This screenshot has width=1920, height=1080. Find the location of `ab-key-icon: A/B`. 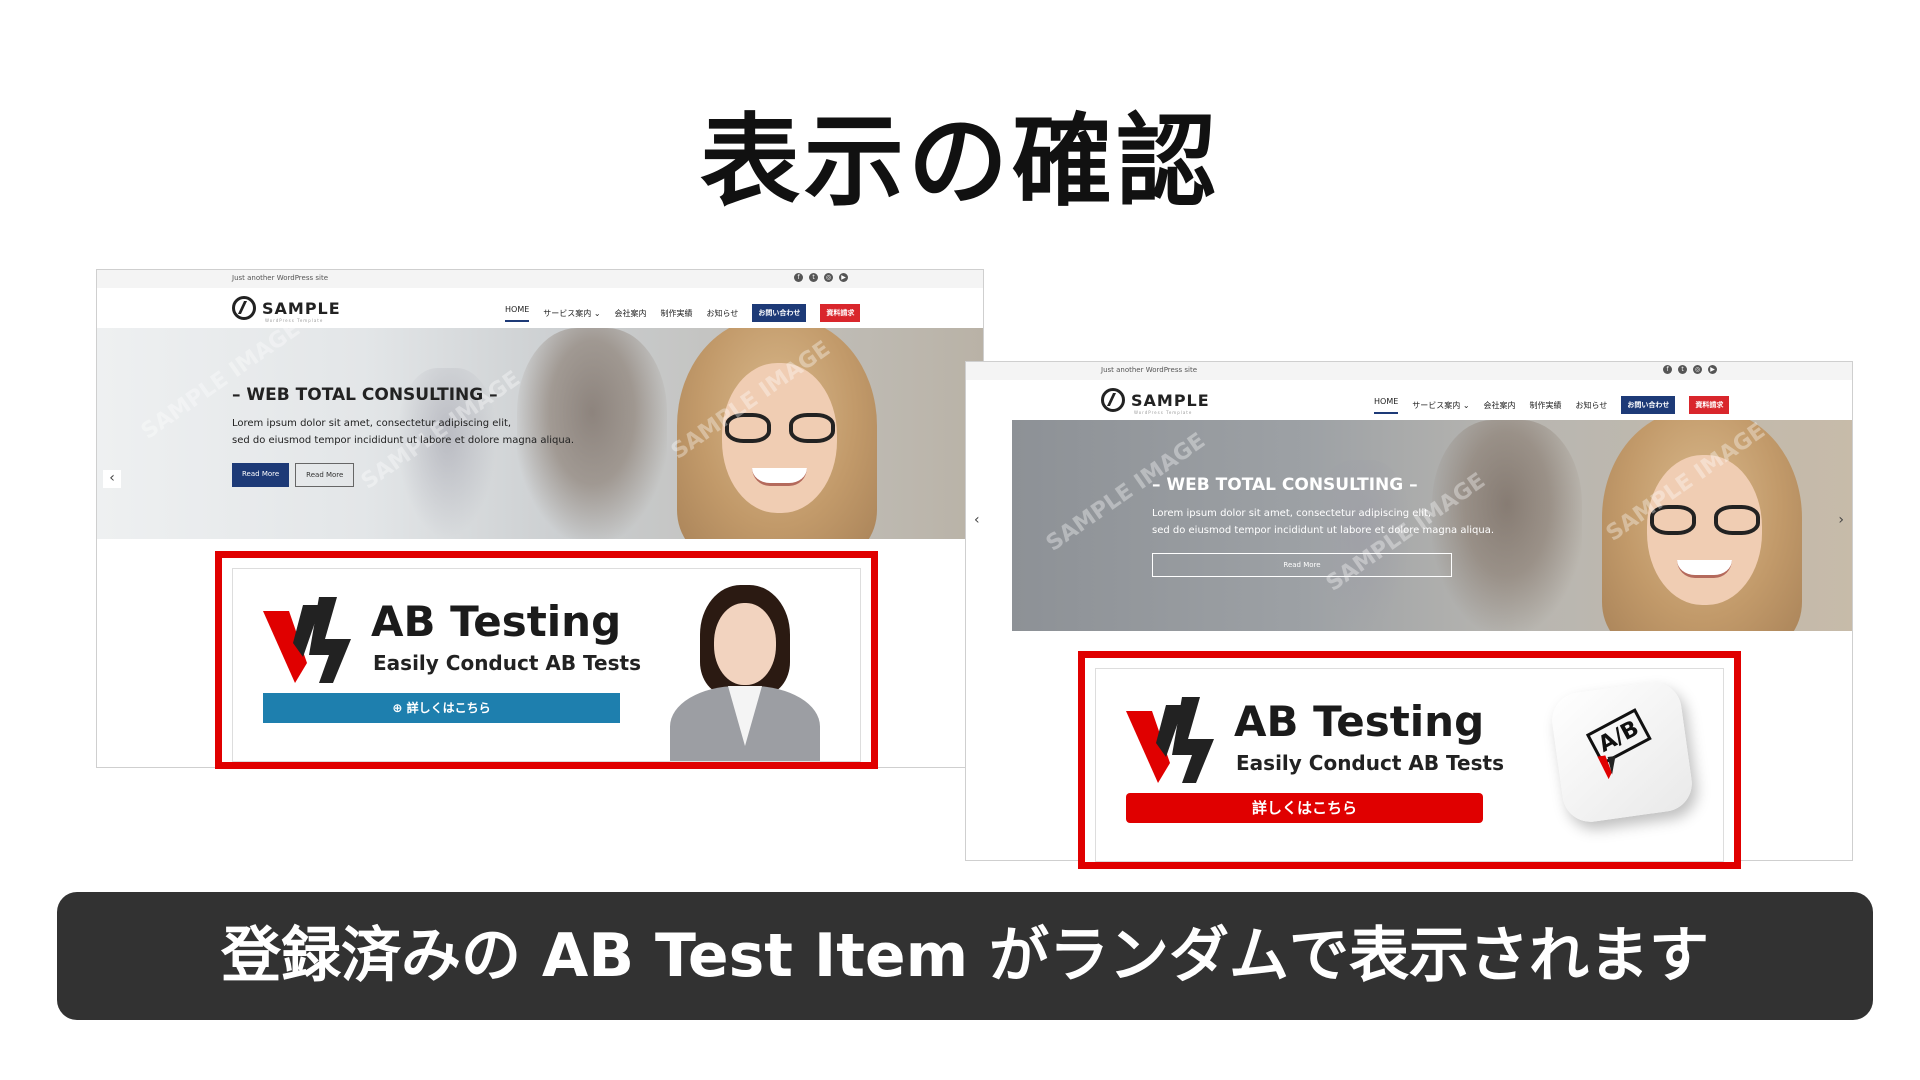

ab-key-icon: A/B is located at coordinates (1622, 752).